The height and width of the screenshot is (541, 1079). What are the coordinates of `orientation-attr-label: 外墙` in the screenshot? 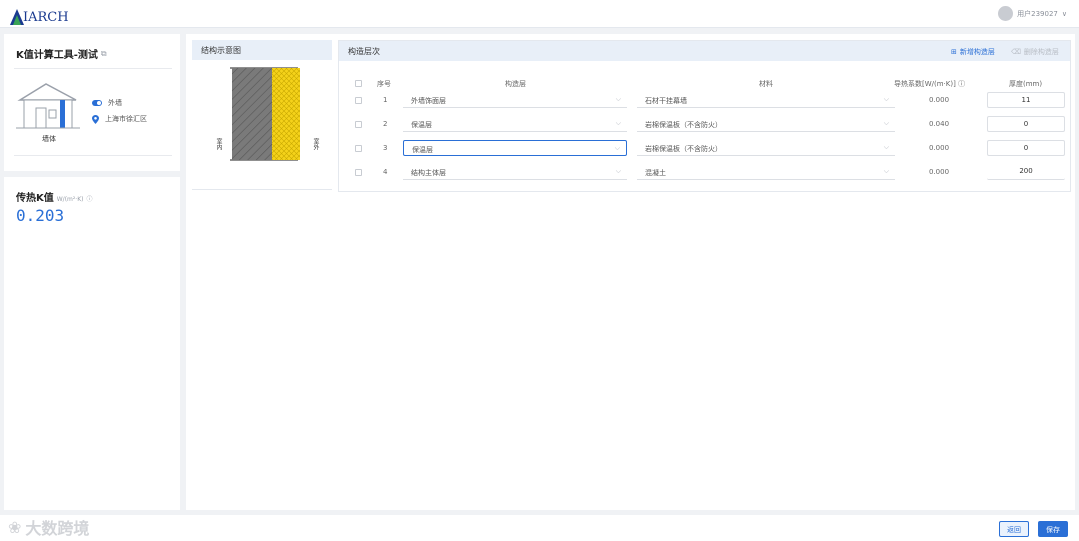 It's located at (115, 103).